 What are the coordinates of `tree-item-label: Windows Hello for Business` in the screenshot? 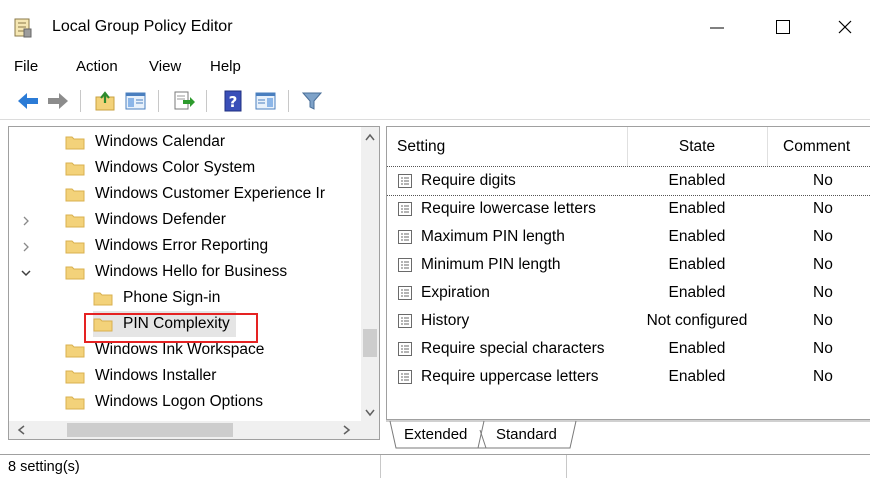 It's located at (191, 271).